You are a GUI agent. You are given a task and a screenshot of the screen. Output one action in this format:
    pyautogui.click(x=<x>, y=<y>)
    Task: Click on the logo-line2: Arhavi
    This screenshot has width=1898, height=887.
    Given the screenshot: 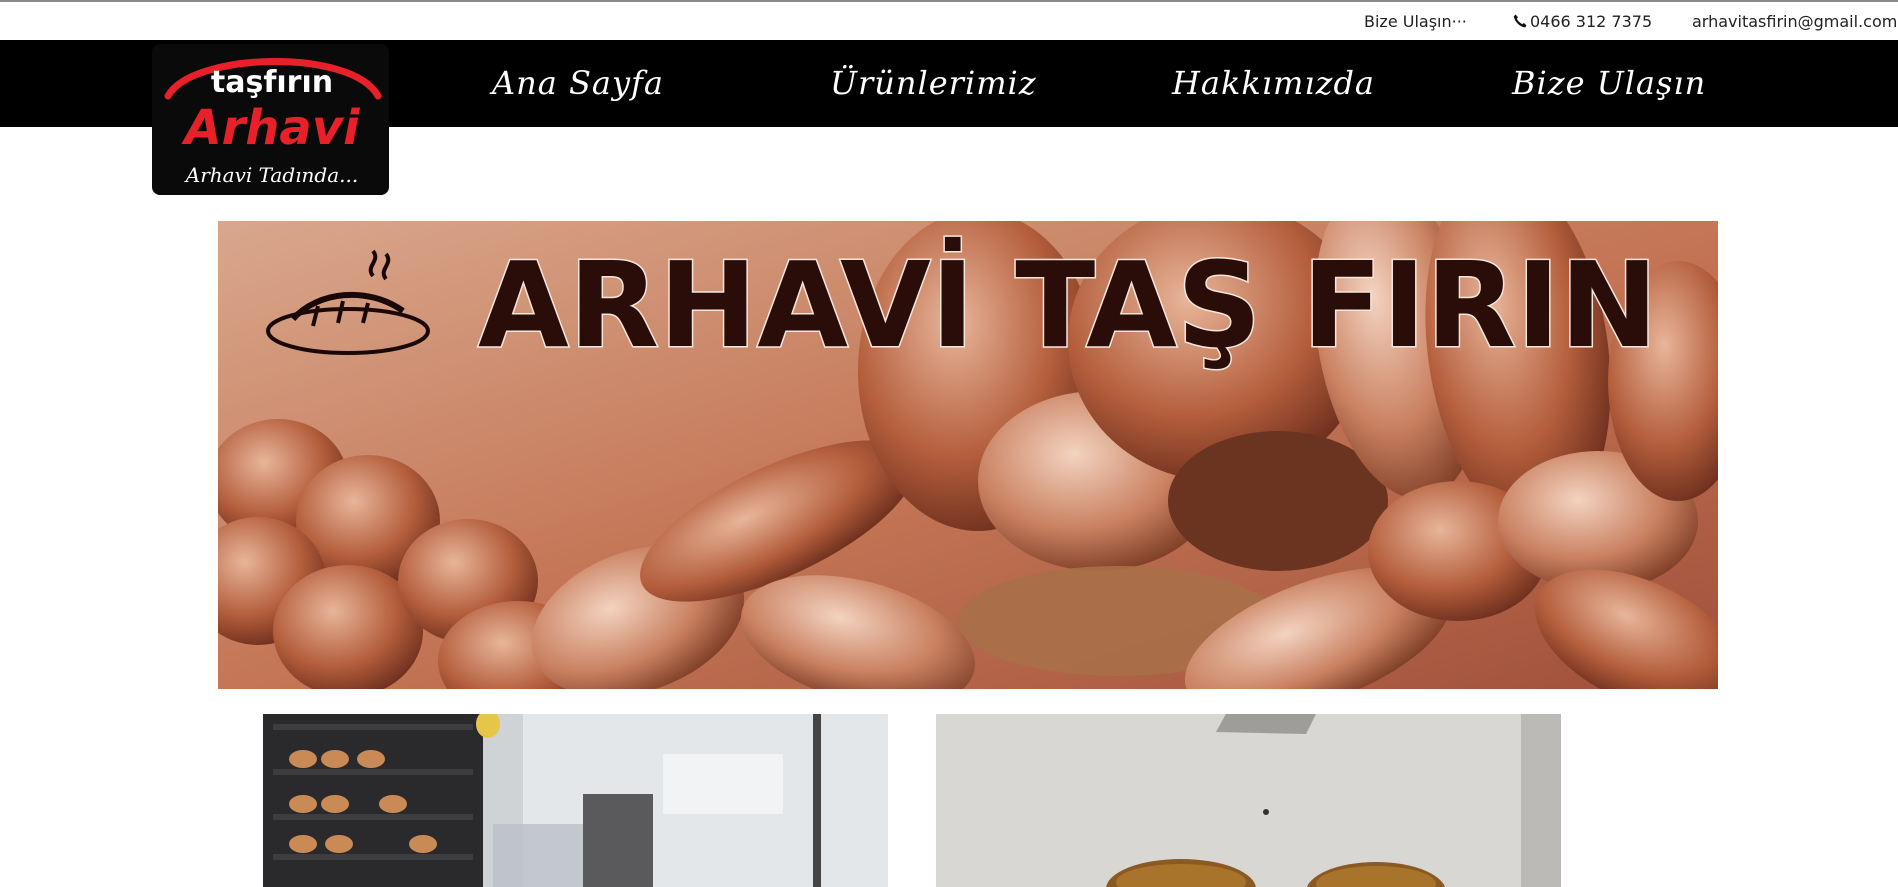 What is the action you would take?
    pyautogui.click(x=270, y=128)
    